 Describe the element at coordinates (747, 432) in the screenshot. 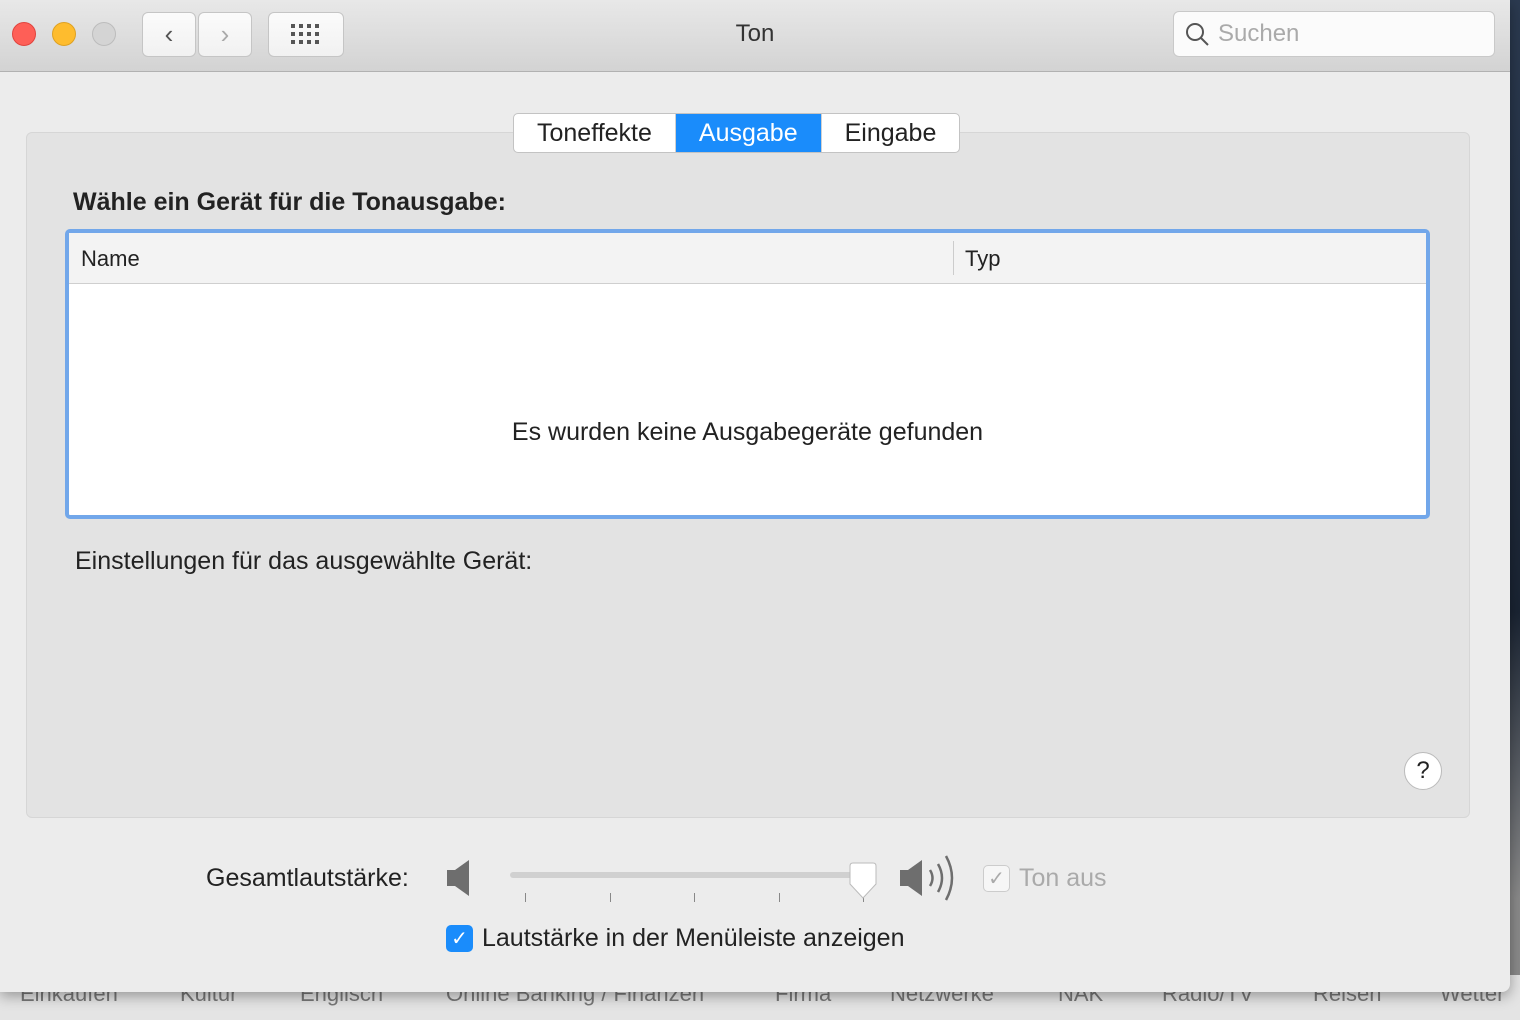

I see `empty-message: Es wurden keine Ausgabegeräte gefunden` at that location.